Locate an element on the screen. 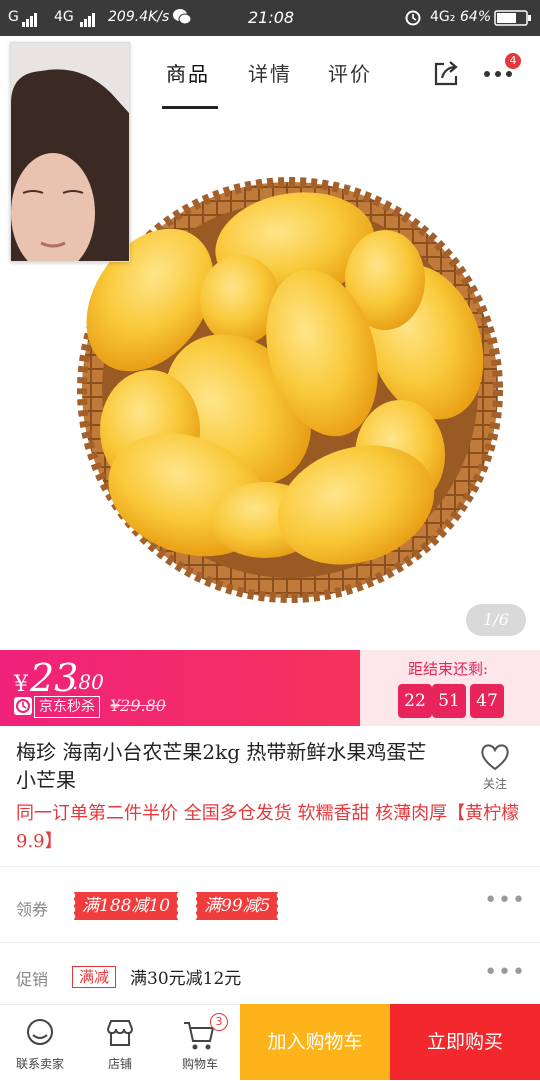  add-to-cart-button: 加入购物车 is located at coordinates (315, 1042).